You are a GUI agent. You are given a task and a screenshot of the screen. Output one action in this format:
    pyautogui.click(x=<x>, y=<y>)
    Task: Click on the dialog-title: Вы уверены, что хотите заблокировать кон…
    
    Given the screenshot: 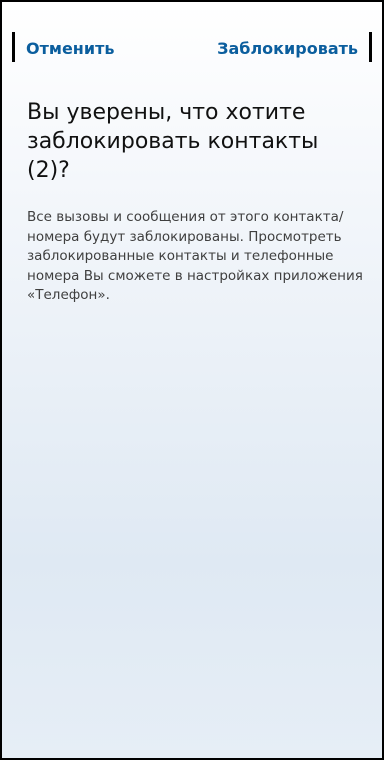 What is the action you would take?
    pyautogui.click(x=173, y=141)
    